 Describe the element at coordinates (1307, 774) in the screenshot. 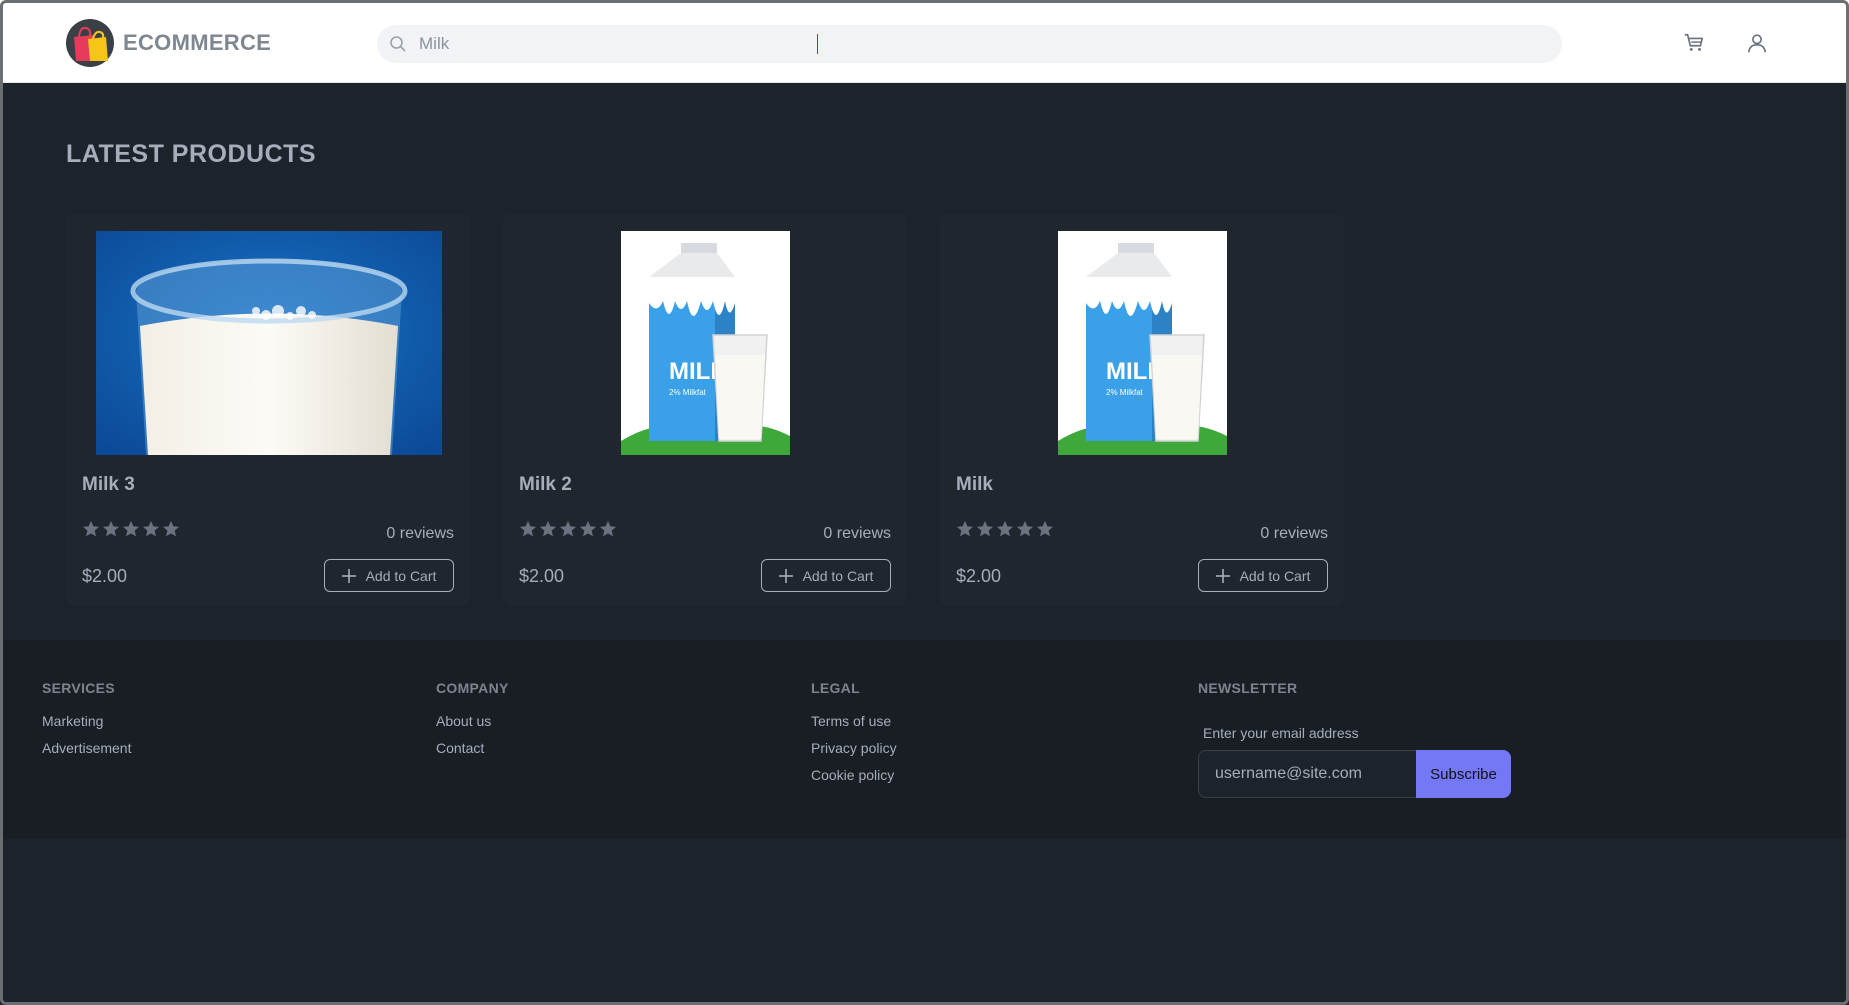

I see `newsletter-email-input` at that location.